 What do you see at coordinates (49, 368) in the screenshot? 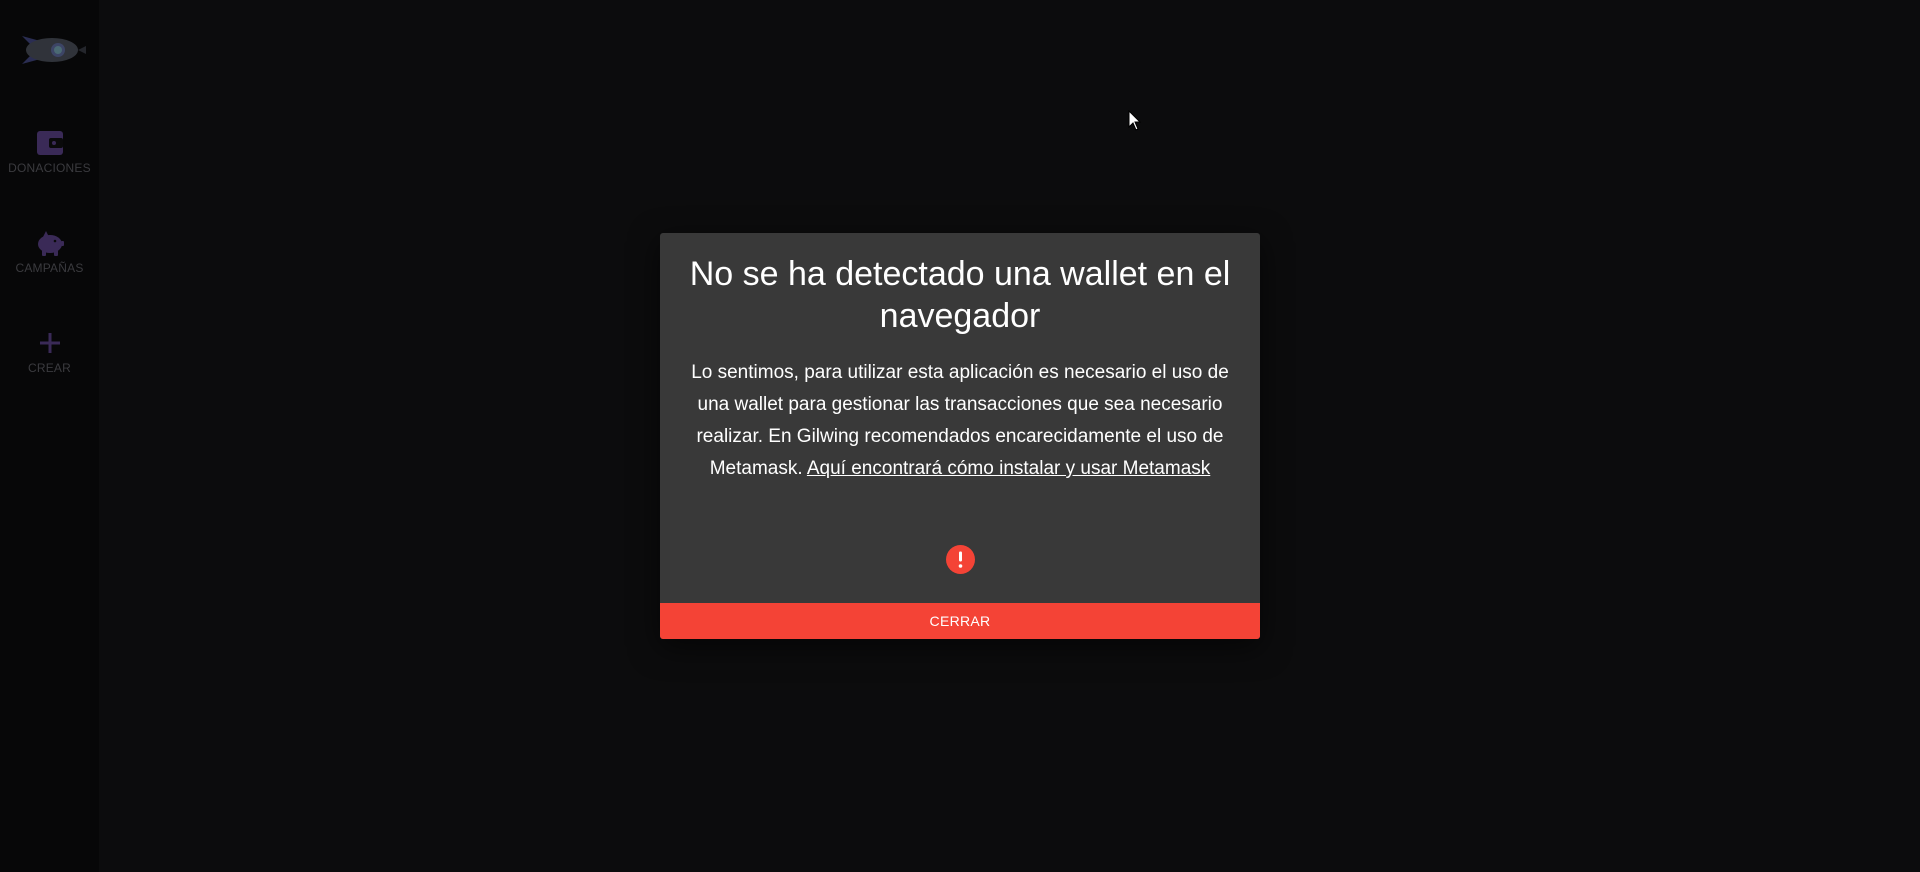
I see `sidebar-item-label: CREAR` at bounding box center [49, 368].